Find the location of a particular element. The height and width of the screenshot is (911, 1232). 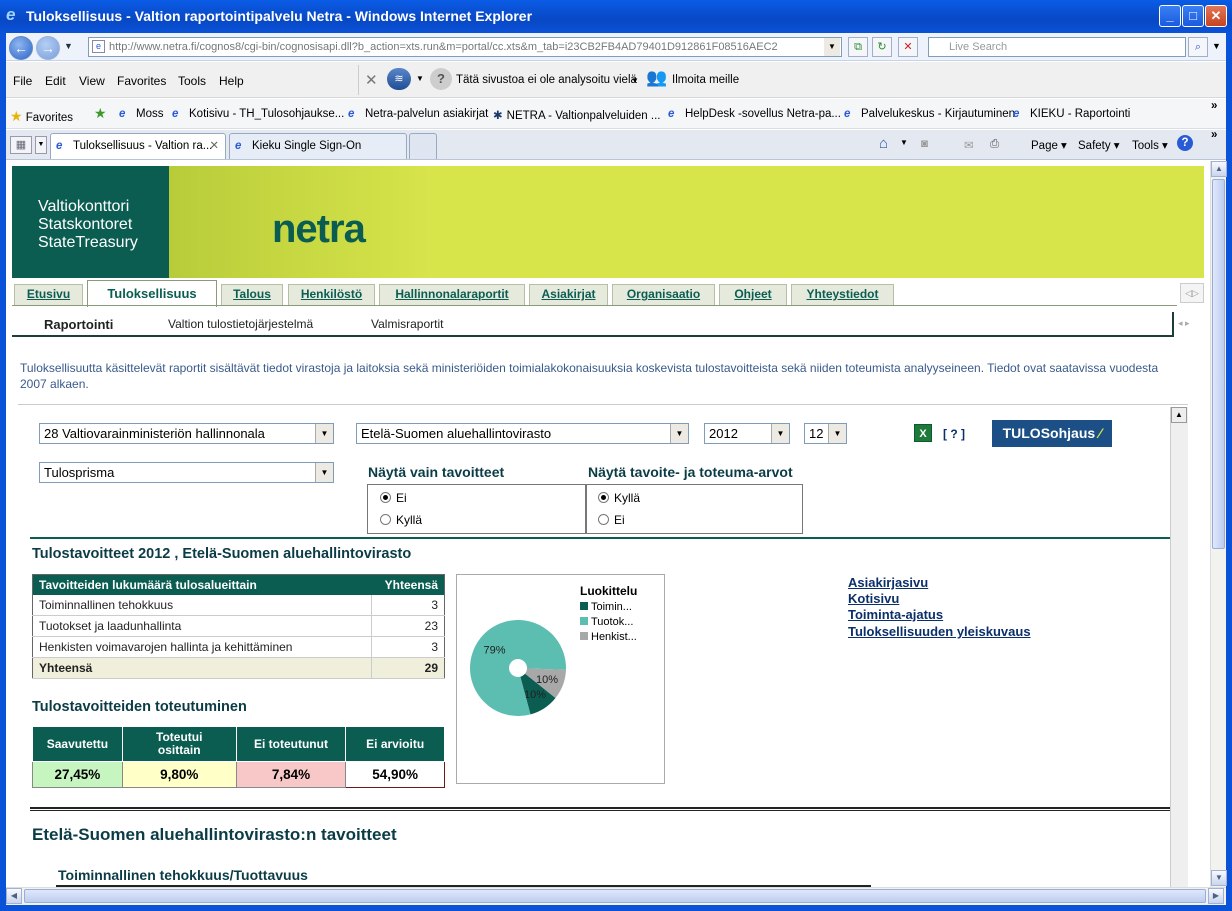

report-scroll-up-icon: ▲ is located at coordinates (1179, 415).